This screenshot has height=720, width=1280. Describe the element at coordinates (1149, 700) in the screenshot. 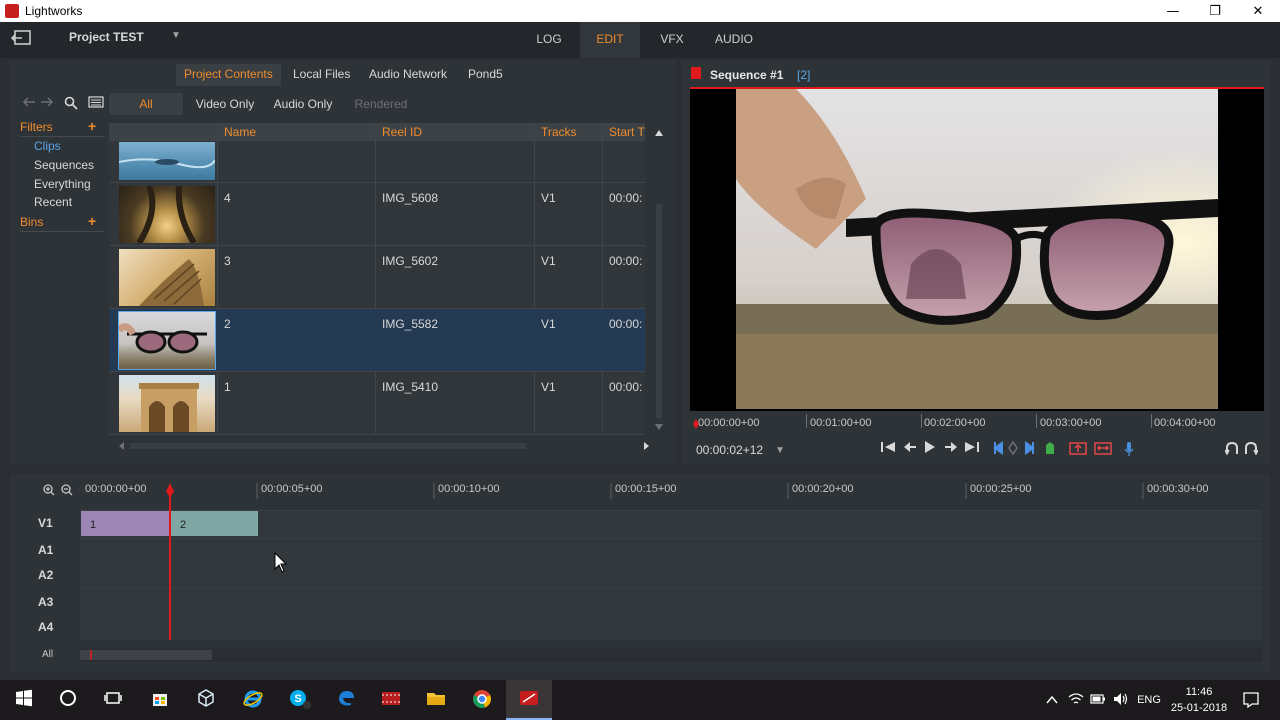

I see `language-indicator: ENG` at that location.